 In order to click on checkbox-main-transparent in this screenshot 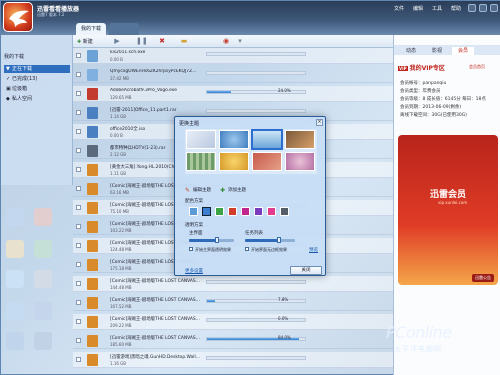, I will do `click(191, 249)`.